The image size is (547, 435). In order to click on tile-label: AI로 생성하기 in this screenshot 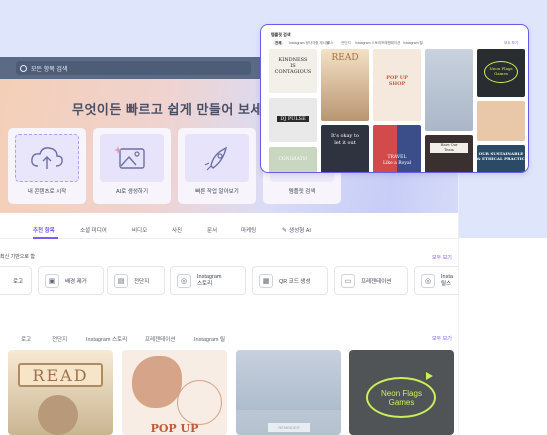, I will do `click(132, 192)`.